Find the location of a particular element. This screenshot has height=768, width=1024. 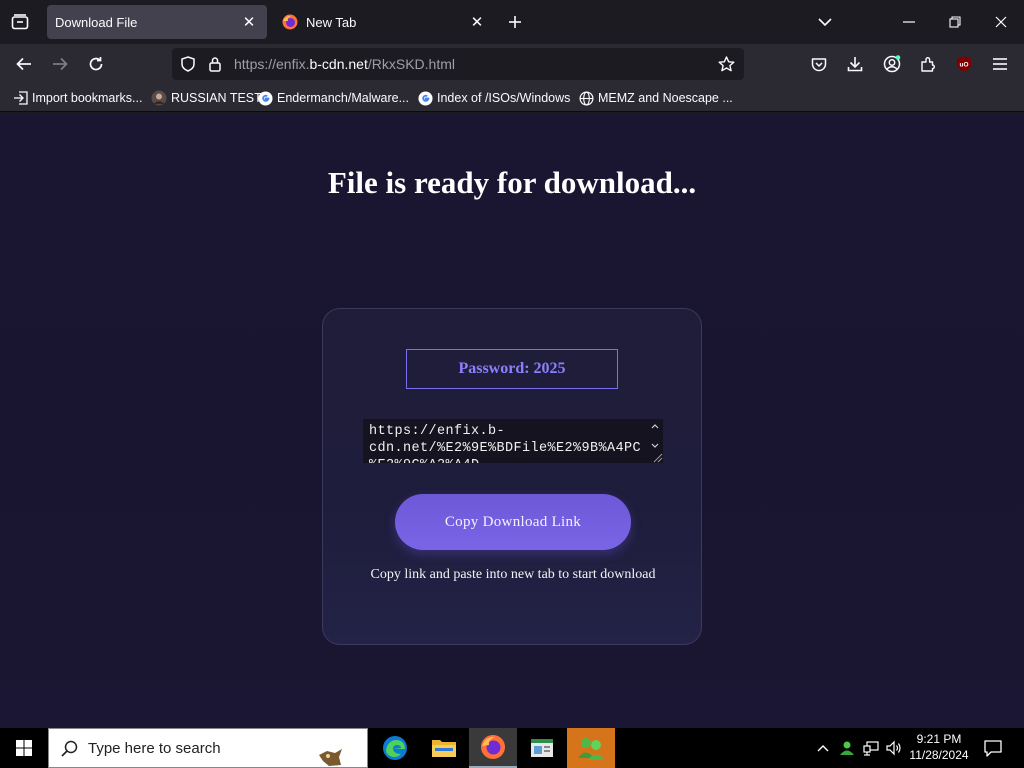

bookmark-index-isos: Index of /ISOs/Windows is located at coordinates (493, 98).